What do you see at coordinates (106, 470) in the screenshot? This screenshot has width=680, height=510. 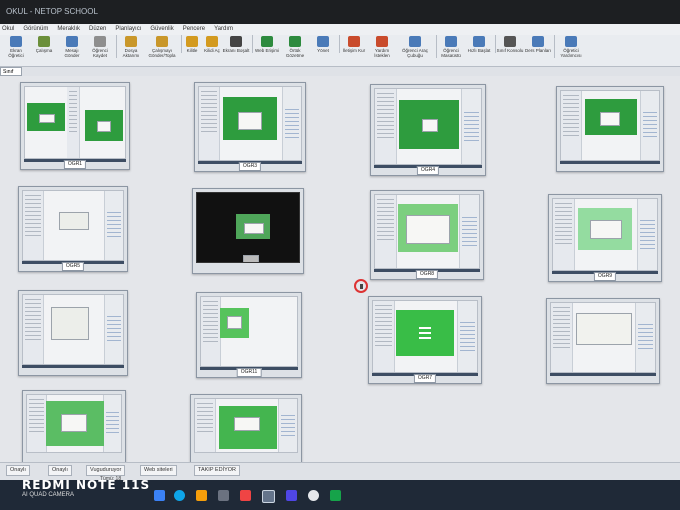 I see `status-item: Vuguduruyor` at bounding box center [106, 470].